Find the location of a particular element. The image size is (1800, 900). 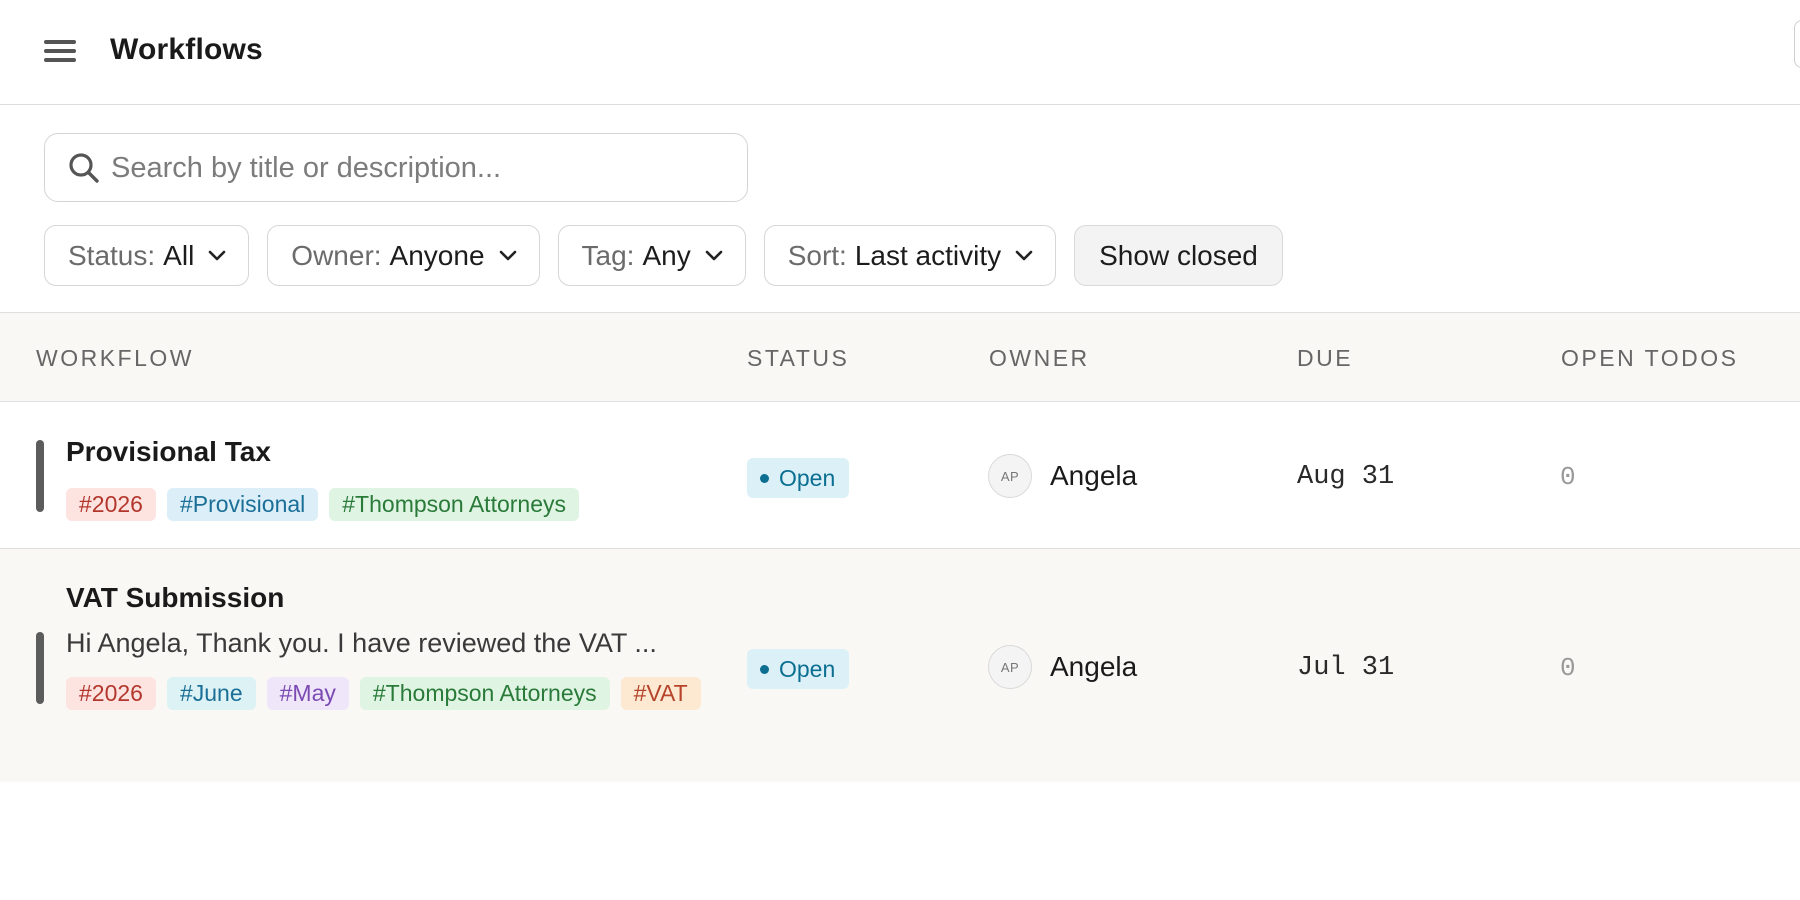

header-action-button is located at coordinates (1797, 44).